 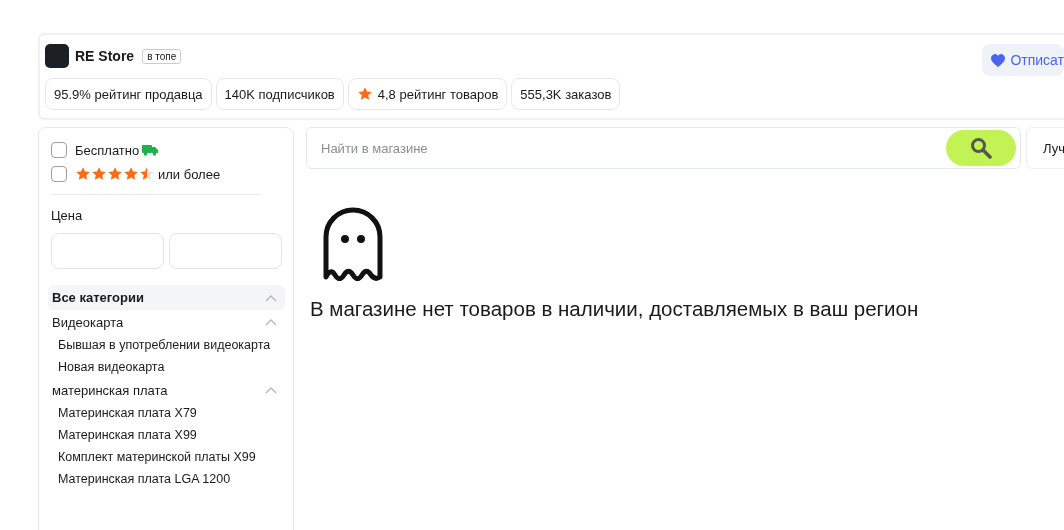 I want to click on search-button, so click(x=981, y=148).